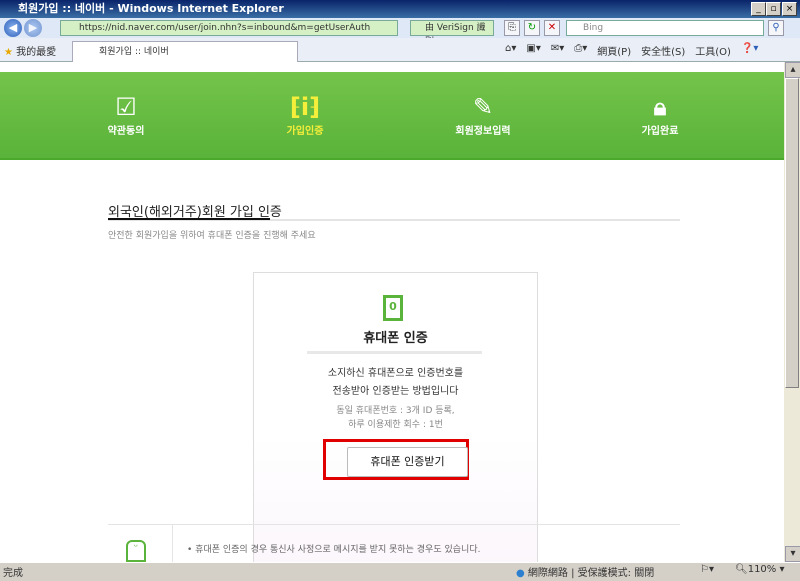 This screenshot has width=800, height=581. What do you see at coordinates (136, 551) in the screenshot?
I see `mascot-icon: ᵕ` at bounding box center [136, 551].